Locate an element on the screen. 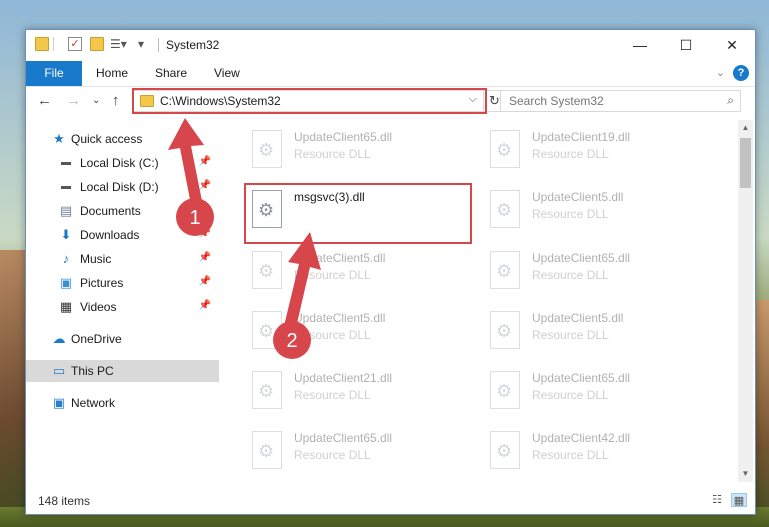 Image resolution: width=769 pixels, height=527 pixels. tiles-view-icon: ▦ is located at coordinates (739, 500).